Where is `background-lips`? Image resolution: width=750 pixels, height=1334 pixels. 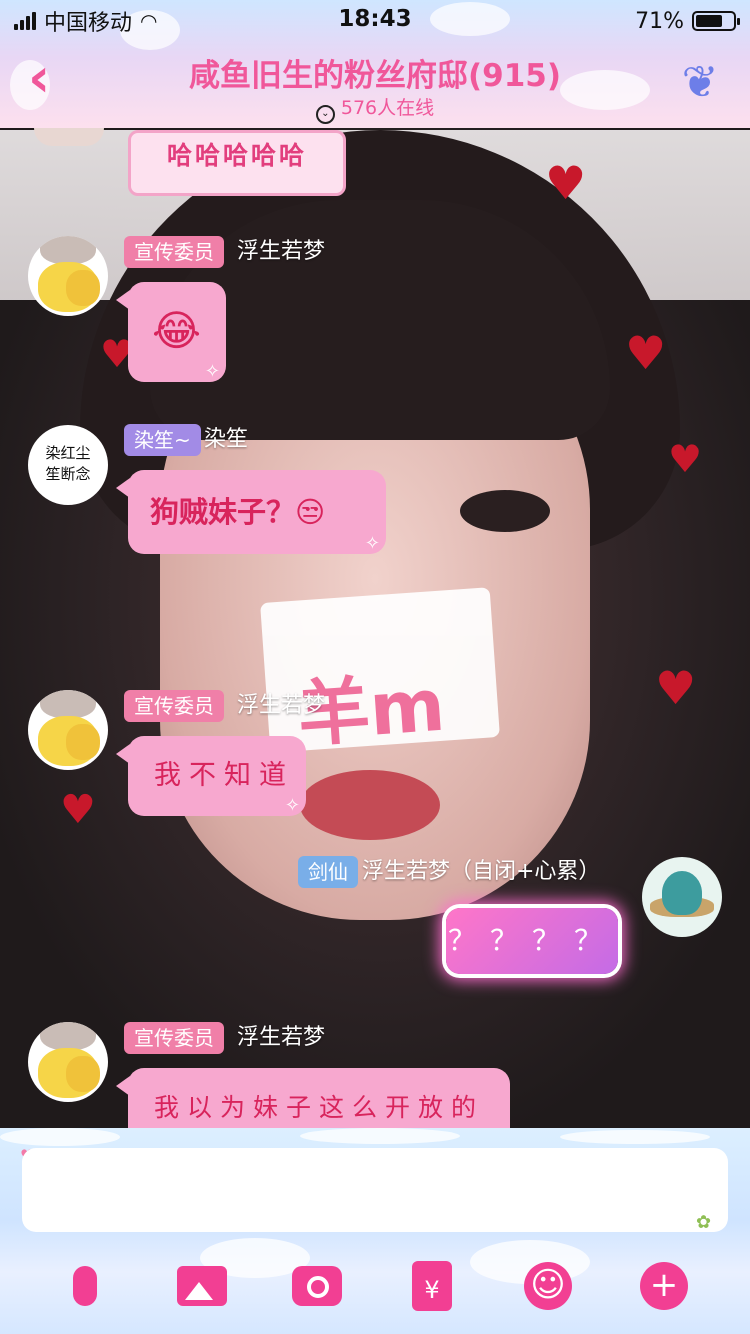 background-lips is located at coordinates (370, 805).